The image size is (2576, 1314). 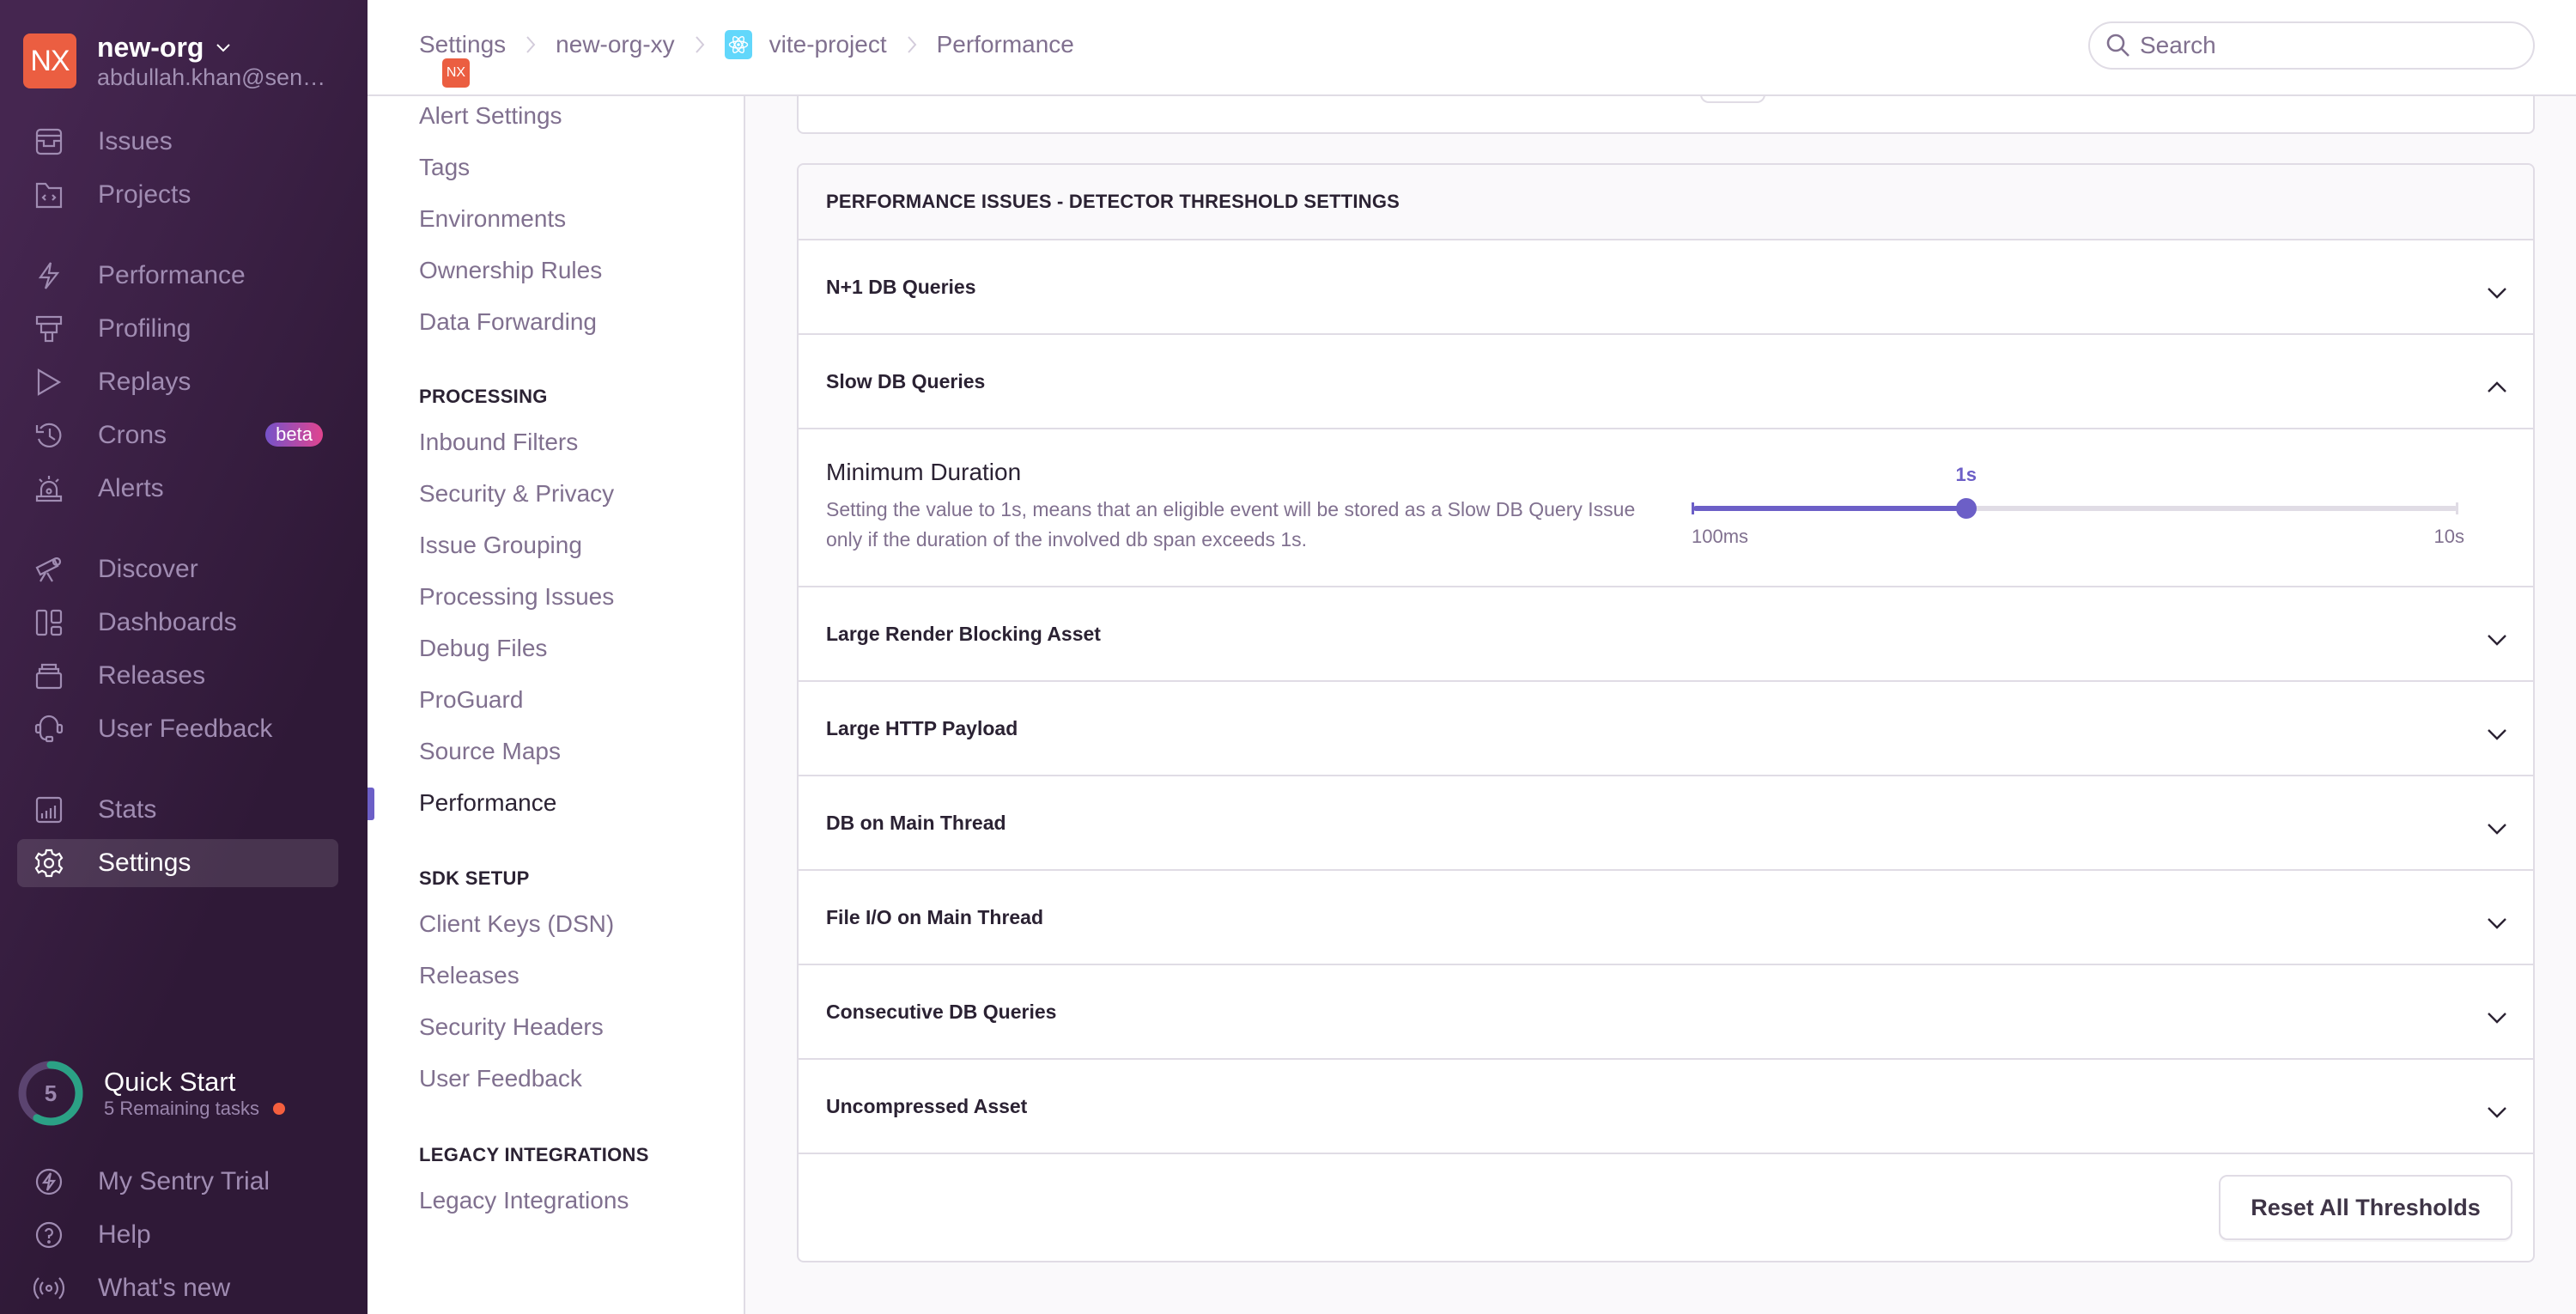 What do you see at coordinates (1666, 918) in the screenshot?
I see `threshold-row-file-io-on-main-thread: File I/O on Main Thread` at bounding box center [1666, 918].